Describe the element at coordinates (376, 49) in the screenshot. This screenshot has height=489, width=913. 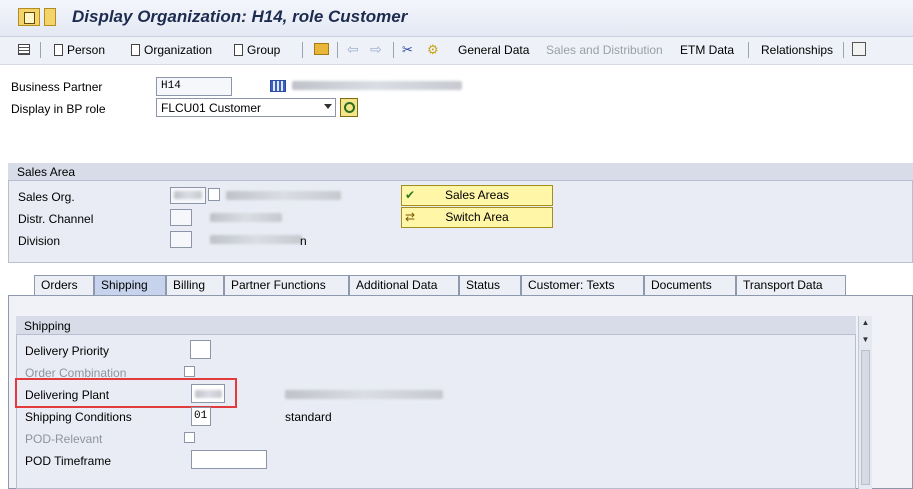
I see `forward-arrow-icon: ⇨` at that location.